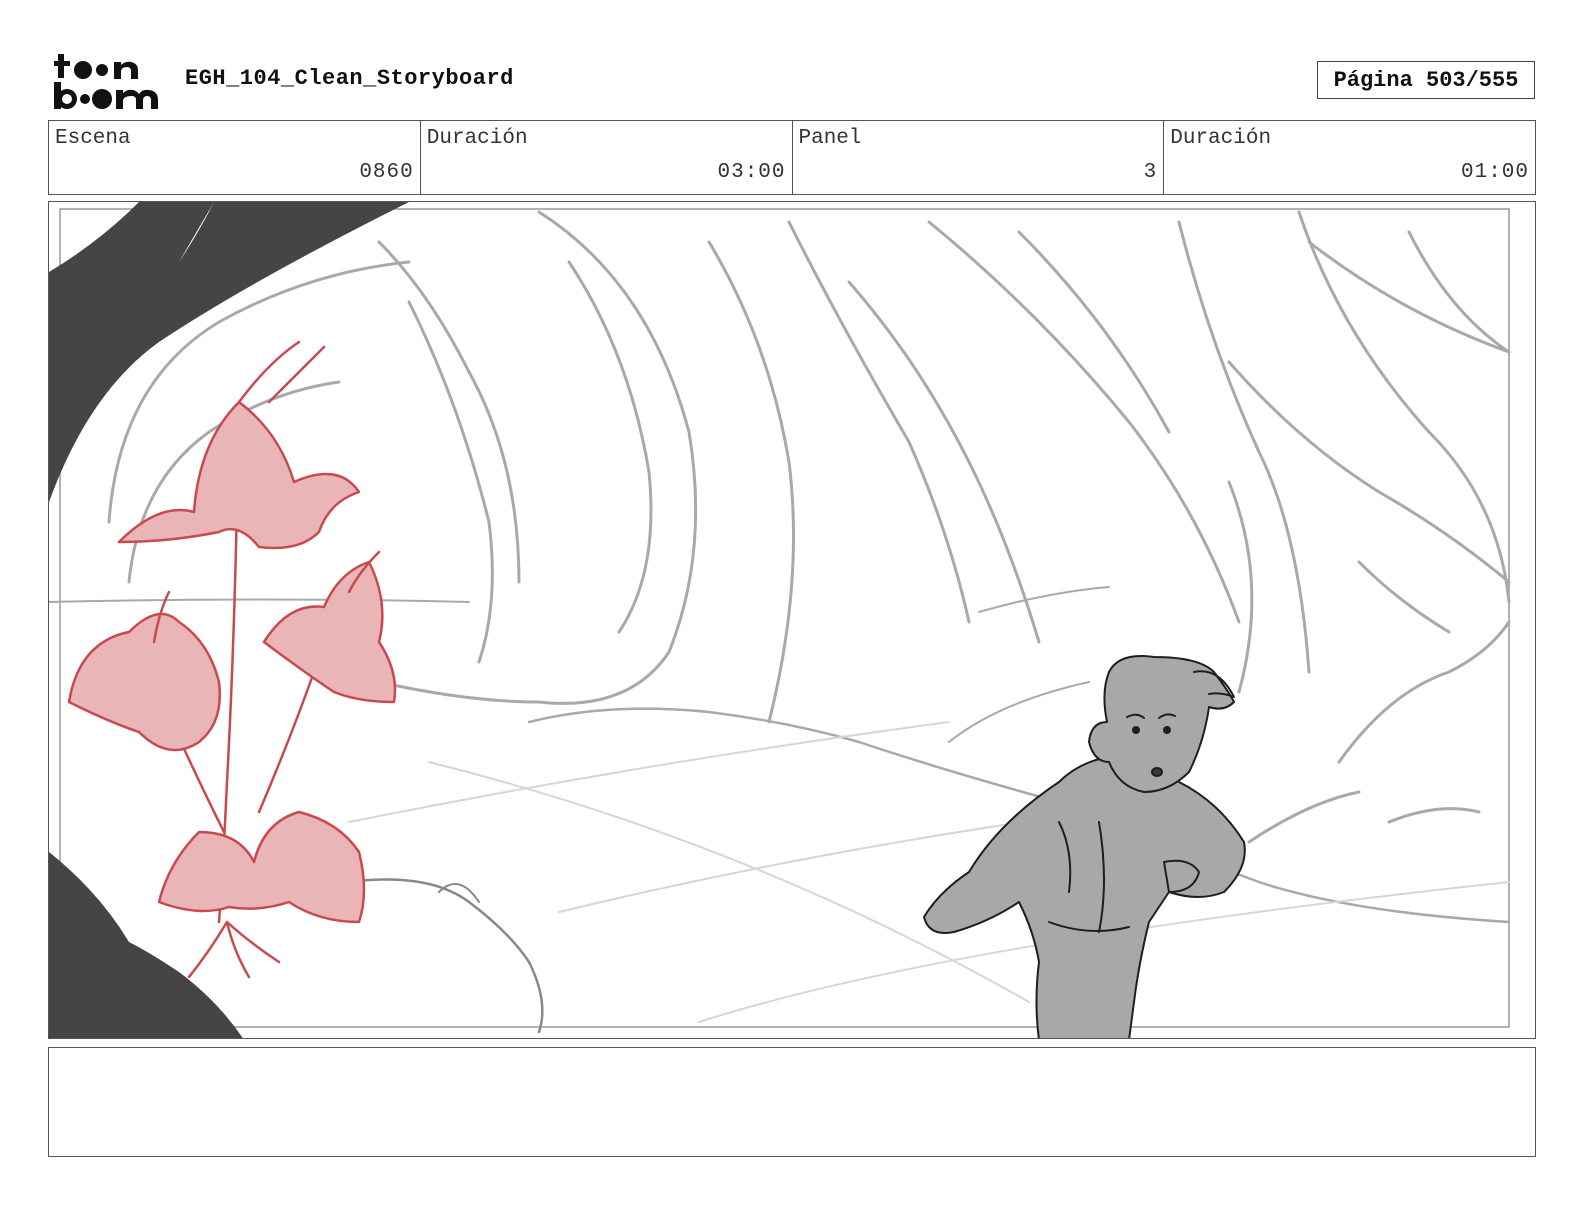 The height and width of the screenshot is (1224, 1584). Describe the element at coordinates (751, 172) in the screenshot. I see `scene-duration-value: 03:00` at that location.